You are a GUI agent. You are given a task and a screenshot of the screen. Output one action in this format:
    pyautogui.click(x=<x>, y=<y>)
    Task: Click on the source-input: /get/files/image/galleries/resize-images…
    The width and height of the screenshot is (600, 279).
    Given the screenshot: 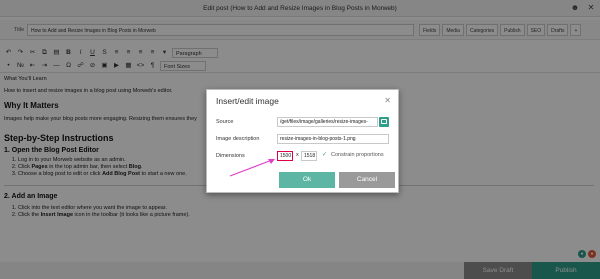 What is the action you would take?
    pyautogui.click(x=327, y=122)
    